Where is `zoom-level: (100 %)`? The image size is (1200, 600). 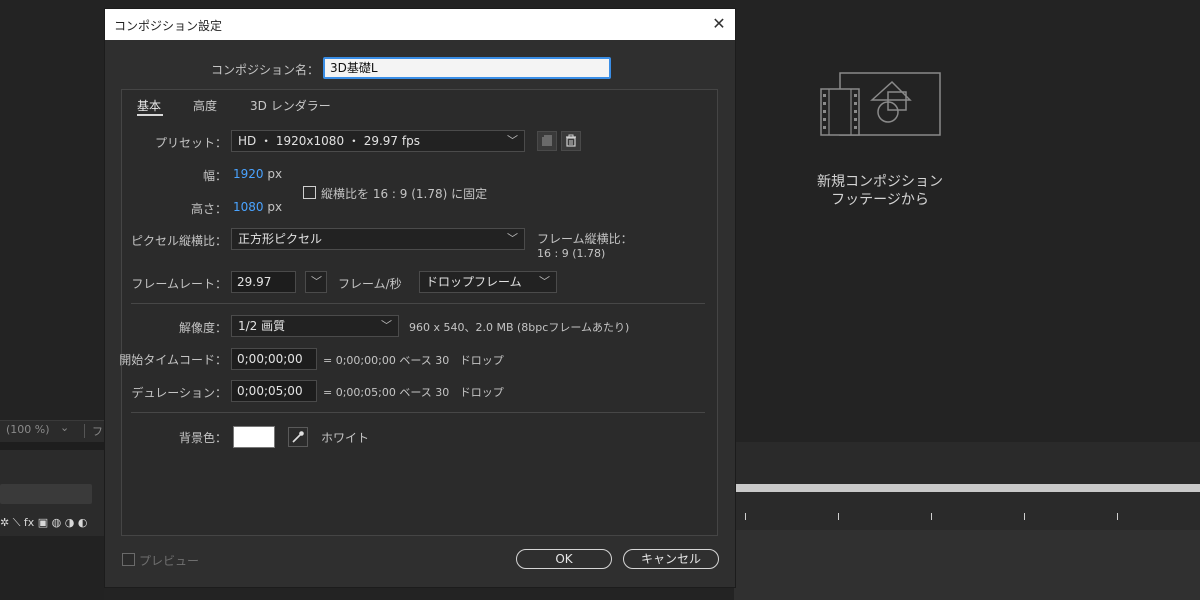
zoom-level: (100 %) is located at coordinates (28, 429).